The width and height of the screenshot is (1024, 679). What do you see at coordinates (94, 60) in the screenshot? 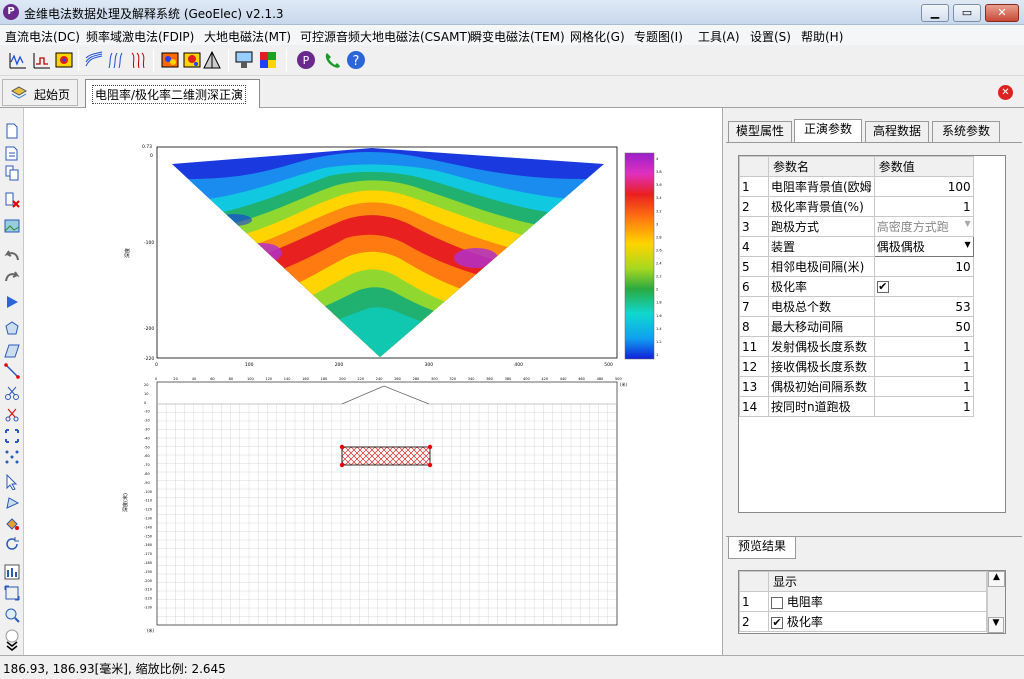
I see `isoline-icon` at bounding box center [94, 60].